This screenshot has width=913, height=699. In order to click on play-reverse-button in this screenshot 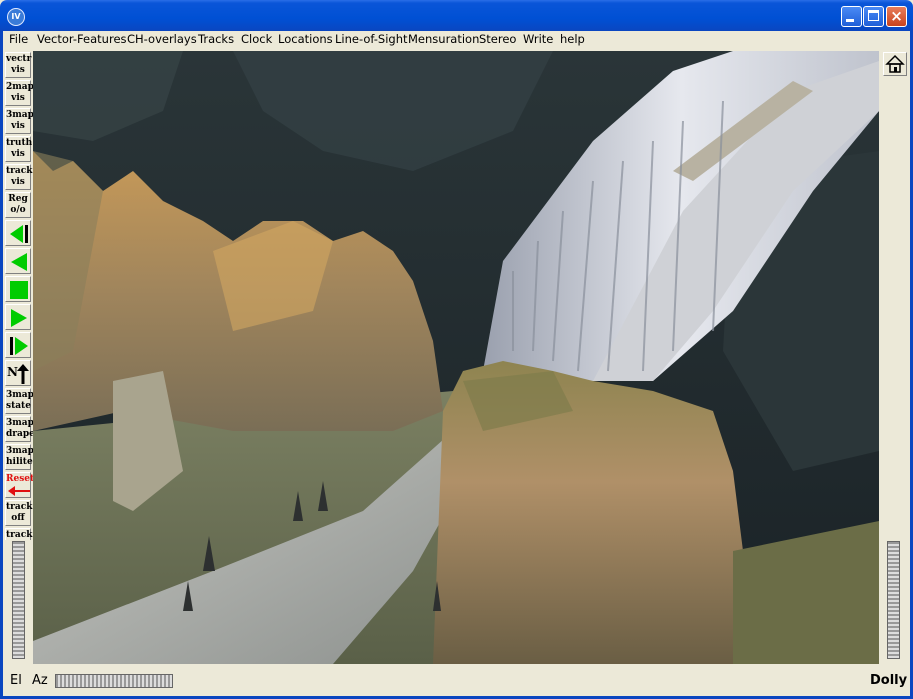, I will do `click(18, 261)`.